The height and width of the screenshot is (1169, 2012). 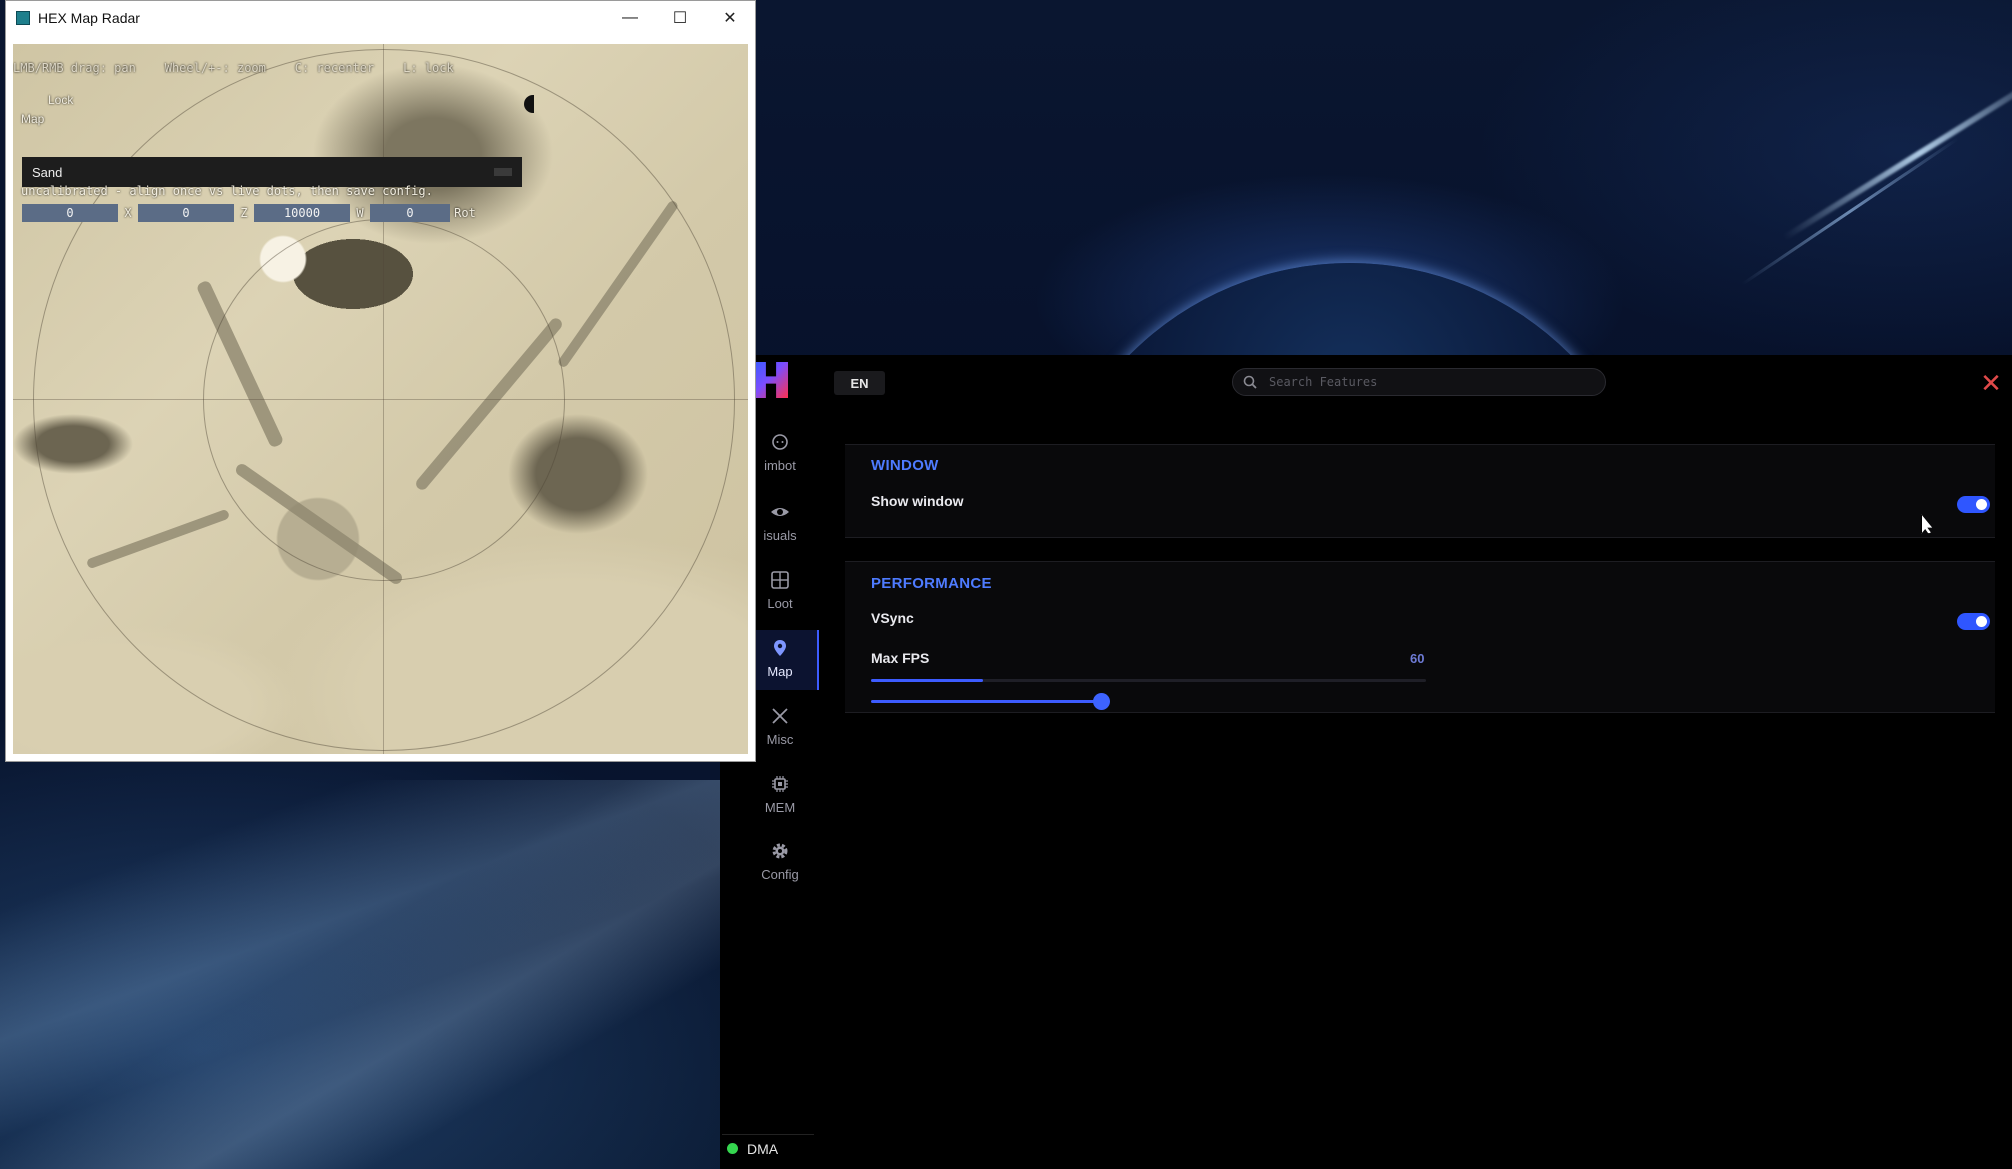 What do you see at coordinates (272, 172) in the screenshot?
I see `map-select: Sand` at bounding box center [272, 172].